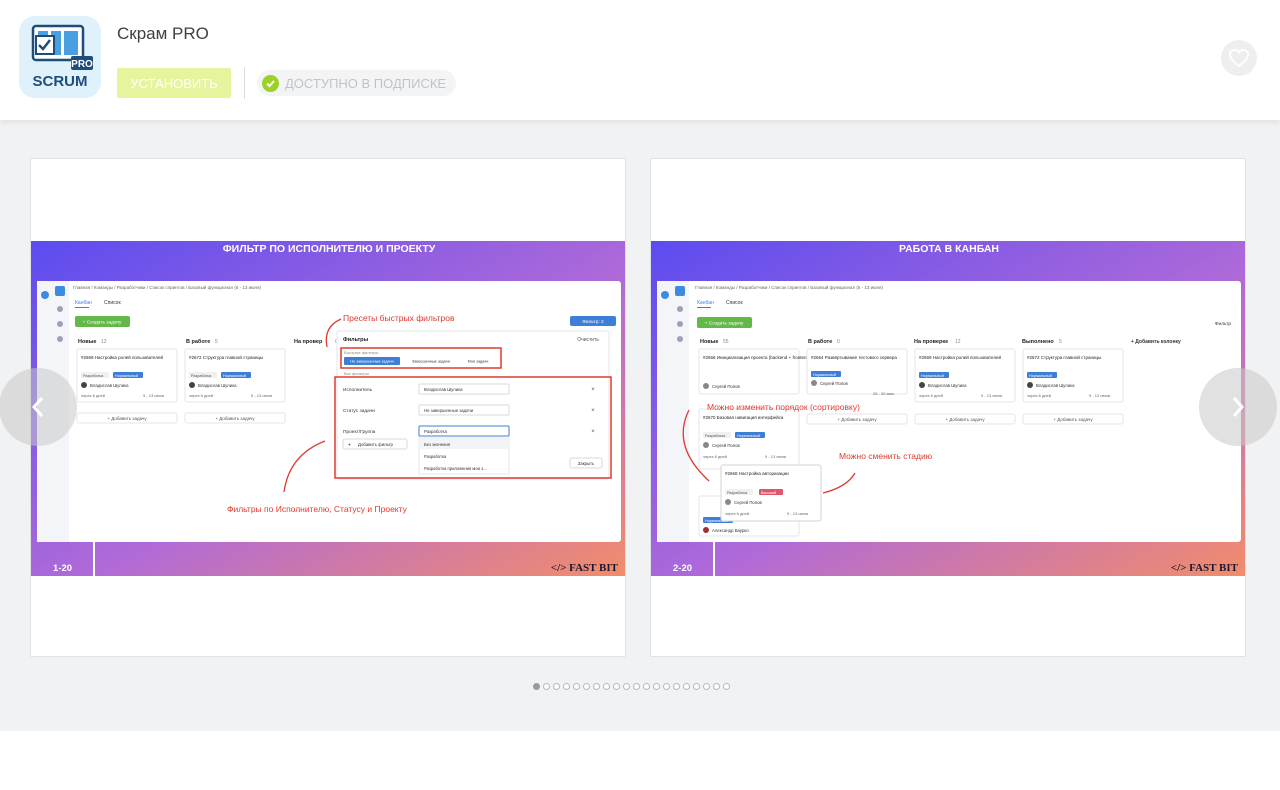  I want to click on slide-1-brand: </> FAST BIT, so click(585, 568).